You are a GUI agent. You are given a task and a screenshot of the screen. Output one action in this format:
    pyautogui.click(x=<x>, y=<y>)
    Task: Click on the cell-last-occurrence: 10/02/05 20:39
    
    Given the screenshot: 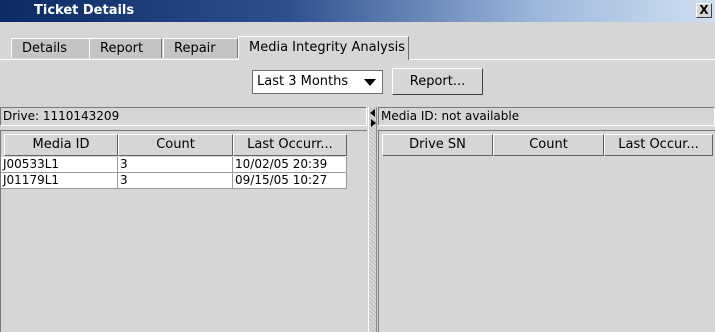 What is the action you would take?
    pyautogui.click(x=290, y=165)
    